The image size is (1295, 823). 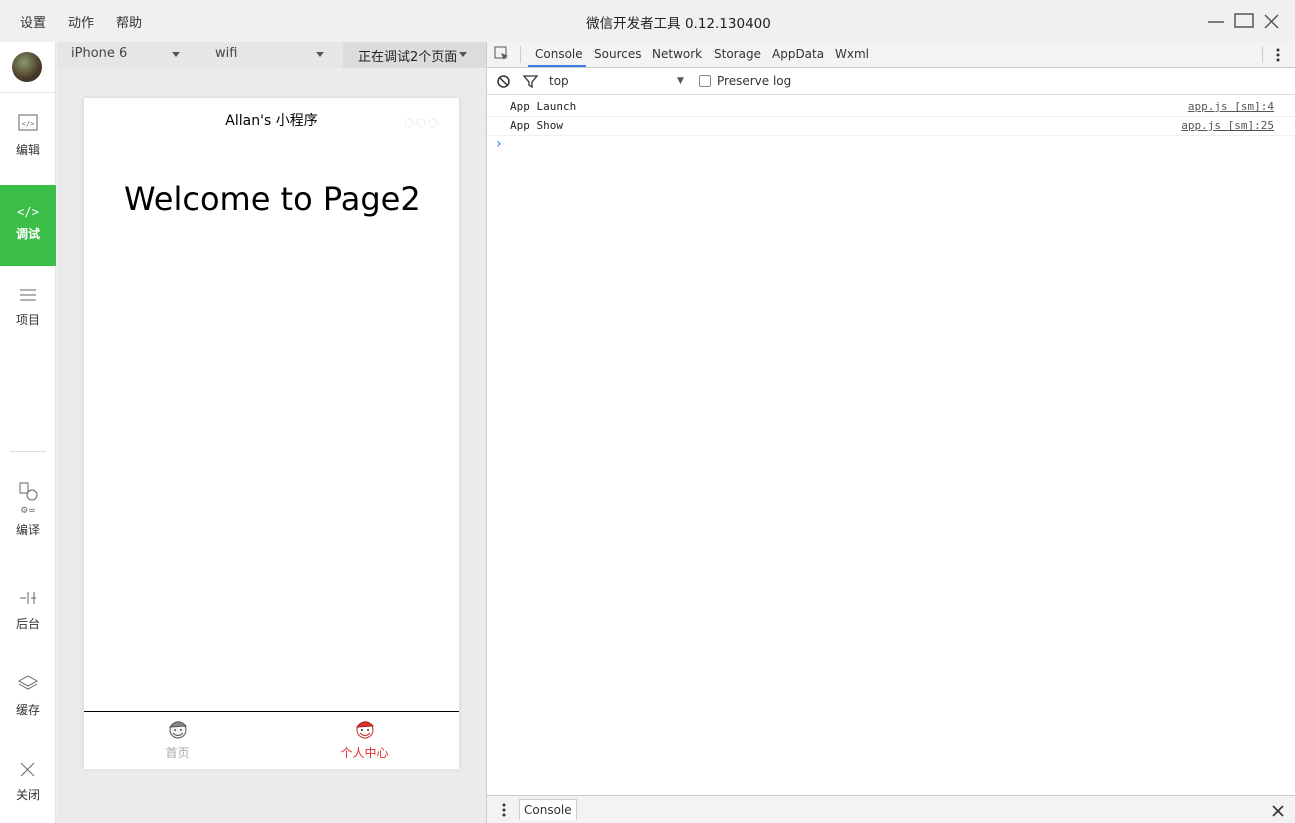 What do you see at coordinates (28, 499) in the screenshot?
I see `compile-icon: ⚙=` at bounding box center [28, 499].